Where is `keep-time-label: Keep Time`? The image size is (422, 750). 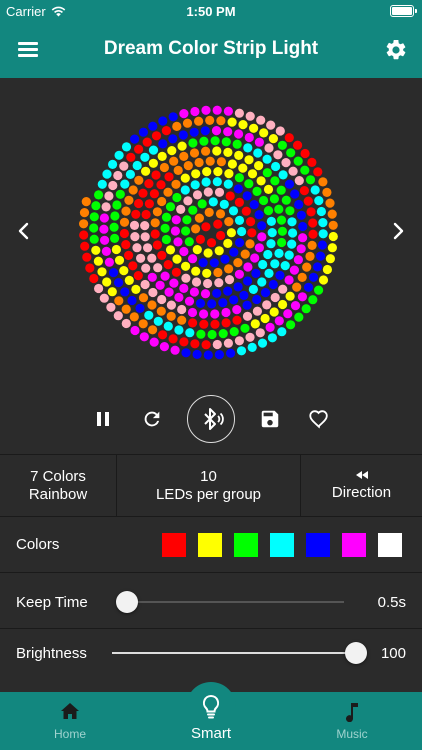 keep-time-label: Keep Time is located at coordinates (52, 602).